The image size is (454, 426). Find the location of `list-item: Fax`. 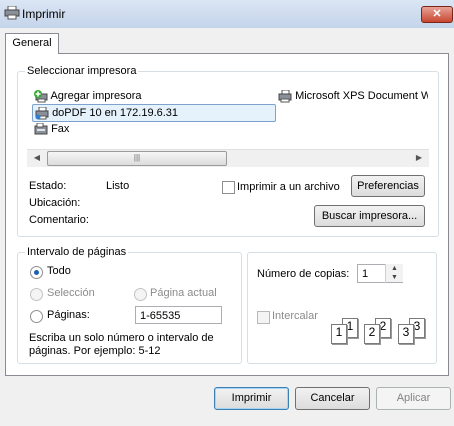

list-item: Fax is located at coordinates (51, 129).